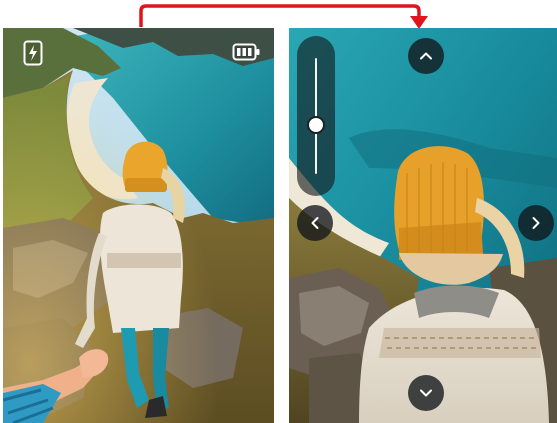 This screenshot has height=423, width=557. I want to click on chevron-right-button, so click(536, 223).